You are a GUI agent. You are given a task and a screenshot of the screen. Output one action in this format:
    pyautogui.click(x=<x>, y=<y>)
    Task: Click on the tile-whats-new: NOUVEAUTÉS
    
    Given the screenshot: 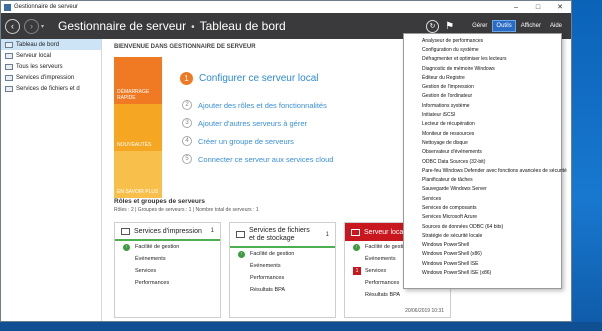 What is the action you would take?
    pyautogui.click(x=138, y=127)
    